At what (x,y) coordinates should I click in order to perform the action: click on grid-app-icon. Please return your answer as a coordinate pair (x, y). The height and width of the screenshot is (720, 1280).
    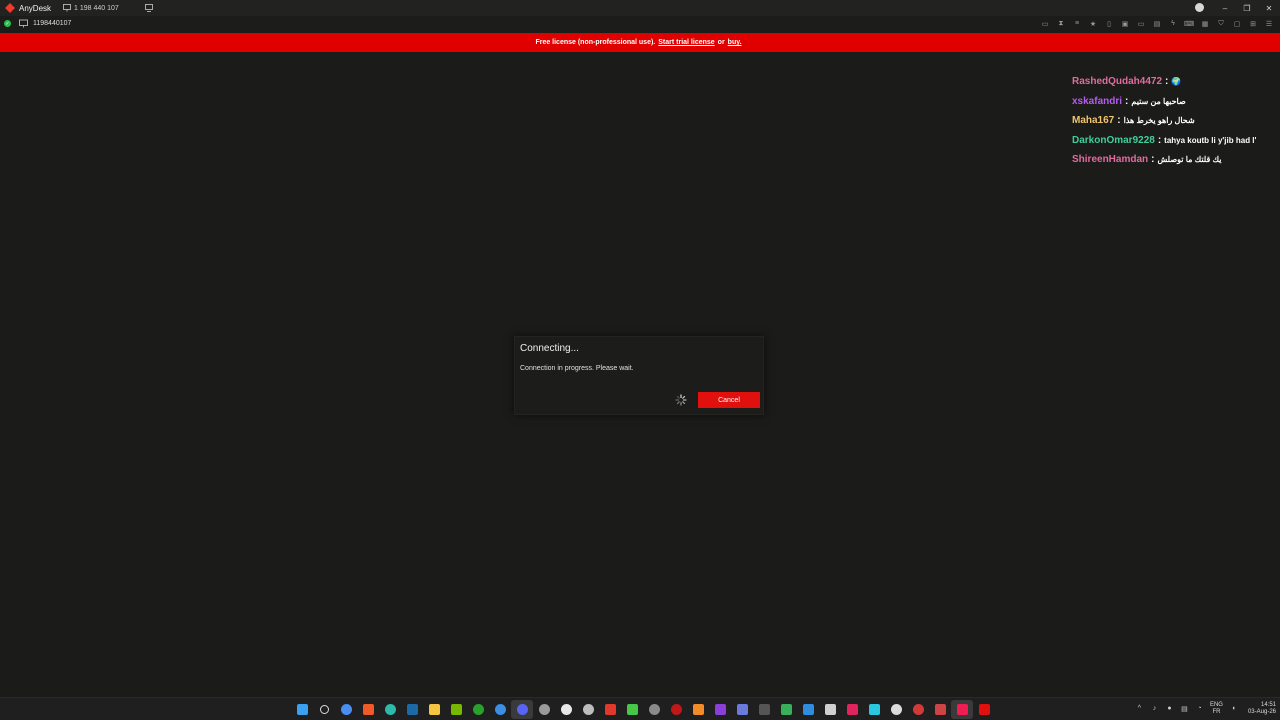
    Looking at the image, I should click on (830, 709).